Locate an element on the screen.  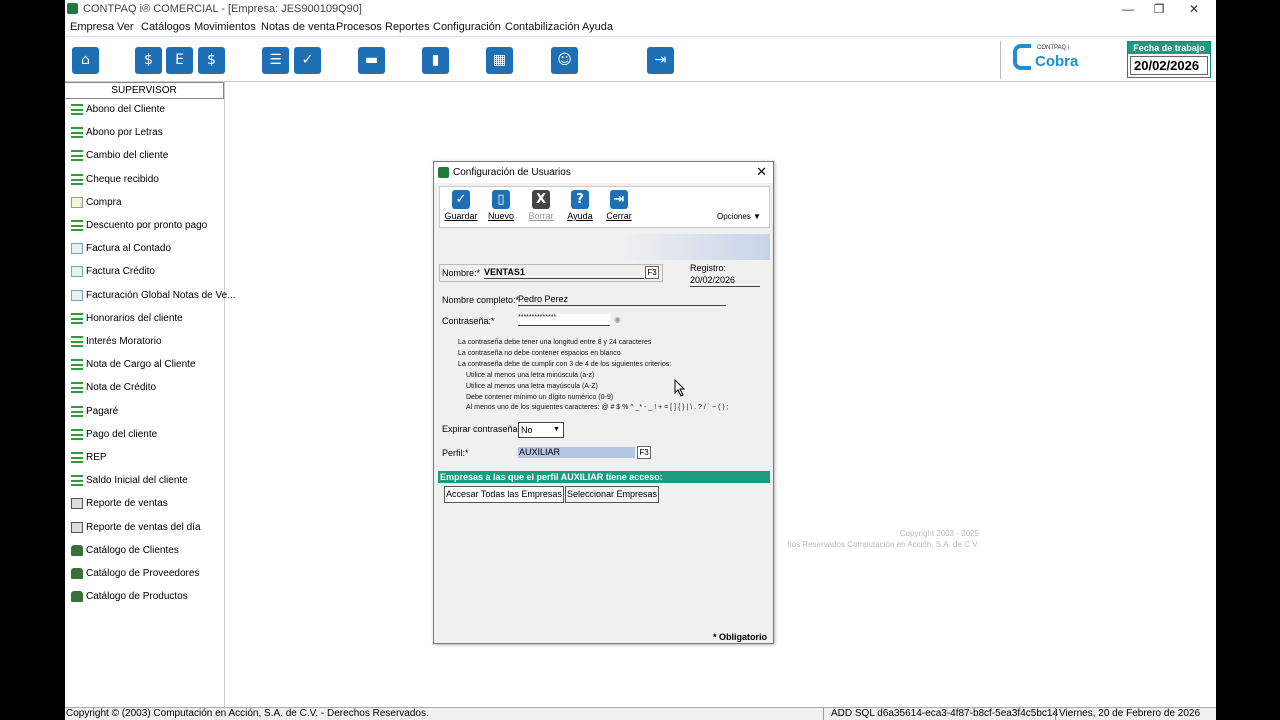
fecha-de-trabajo: Fecha de trabajo 20/02/2026 is located at coordinates (1169, 59).